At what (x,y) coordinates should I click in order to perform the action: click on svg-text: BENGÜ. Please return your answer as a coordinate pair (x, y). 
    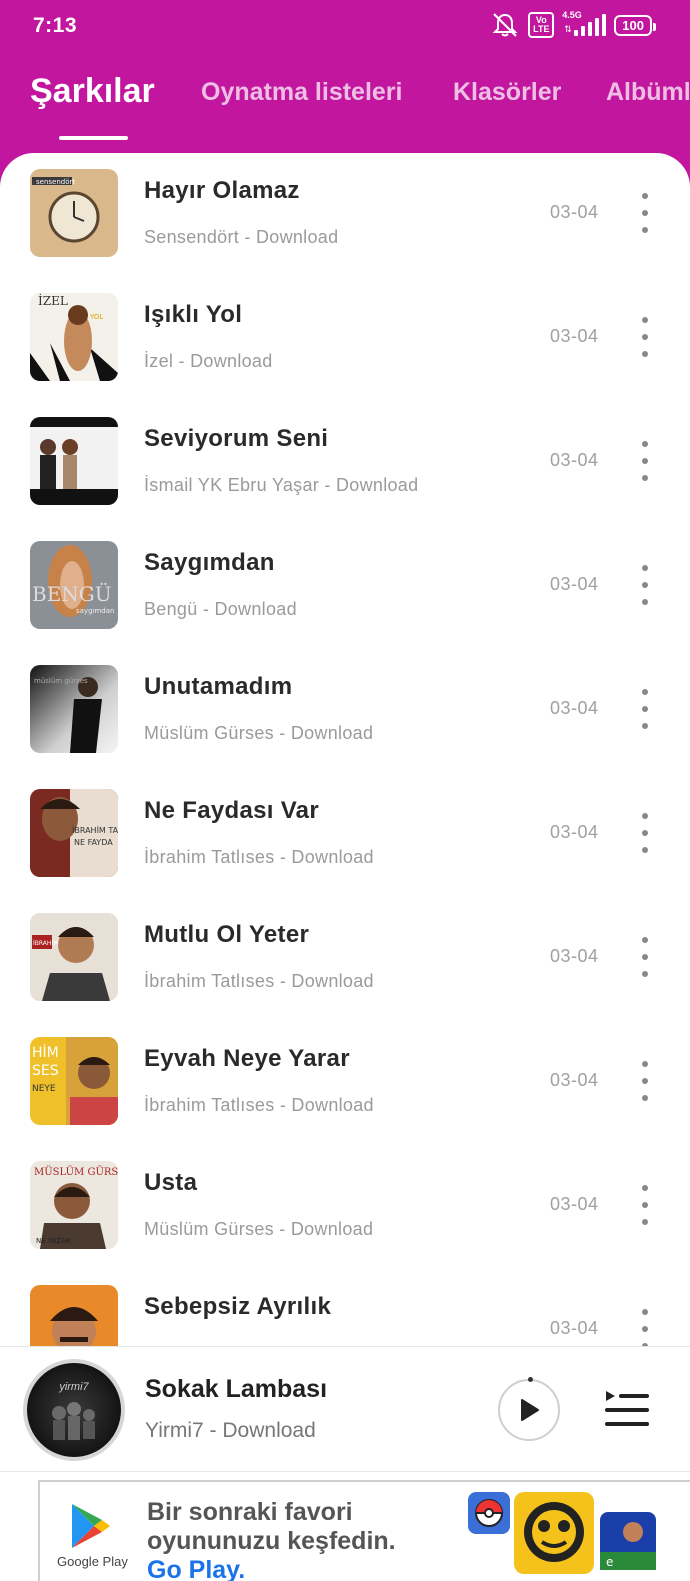
    Looking at the image, I should click on (72, 593).